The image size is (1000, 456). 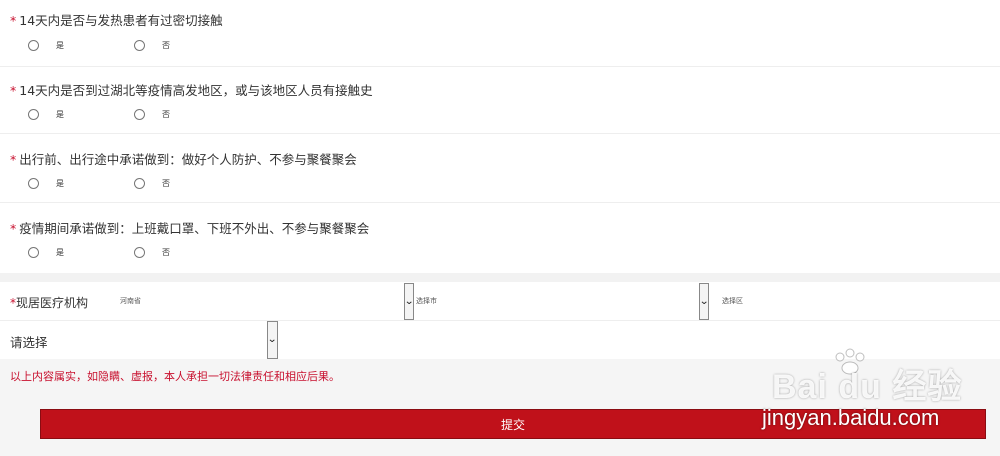 What do you see at coordinates (500, 340) in the screenshot?
I see `hospital-select-row: 请选择 ⌄` at bounding box center [500, 340].